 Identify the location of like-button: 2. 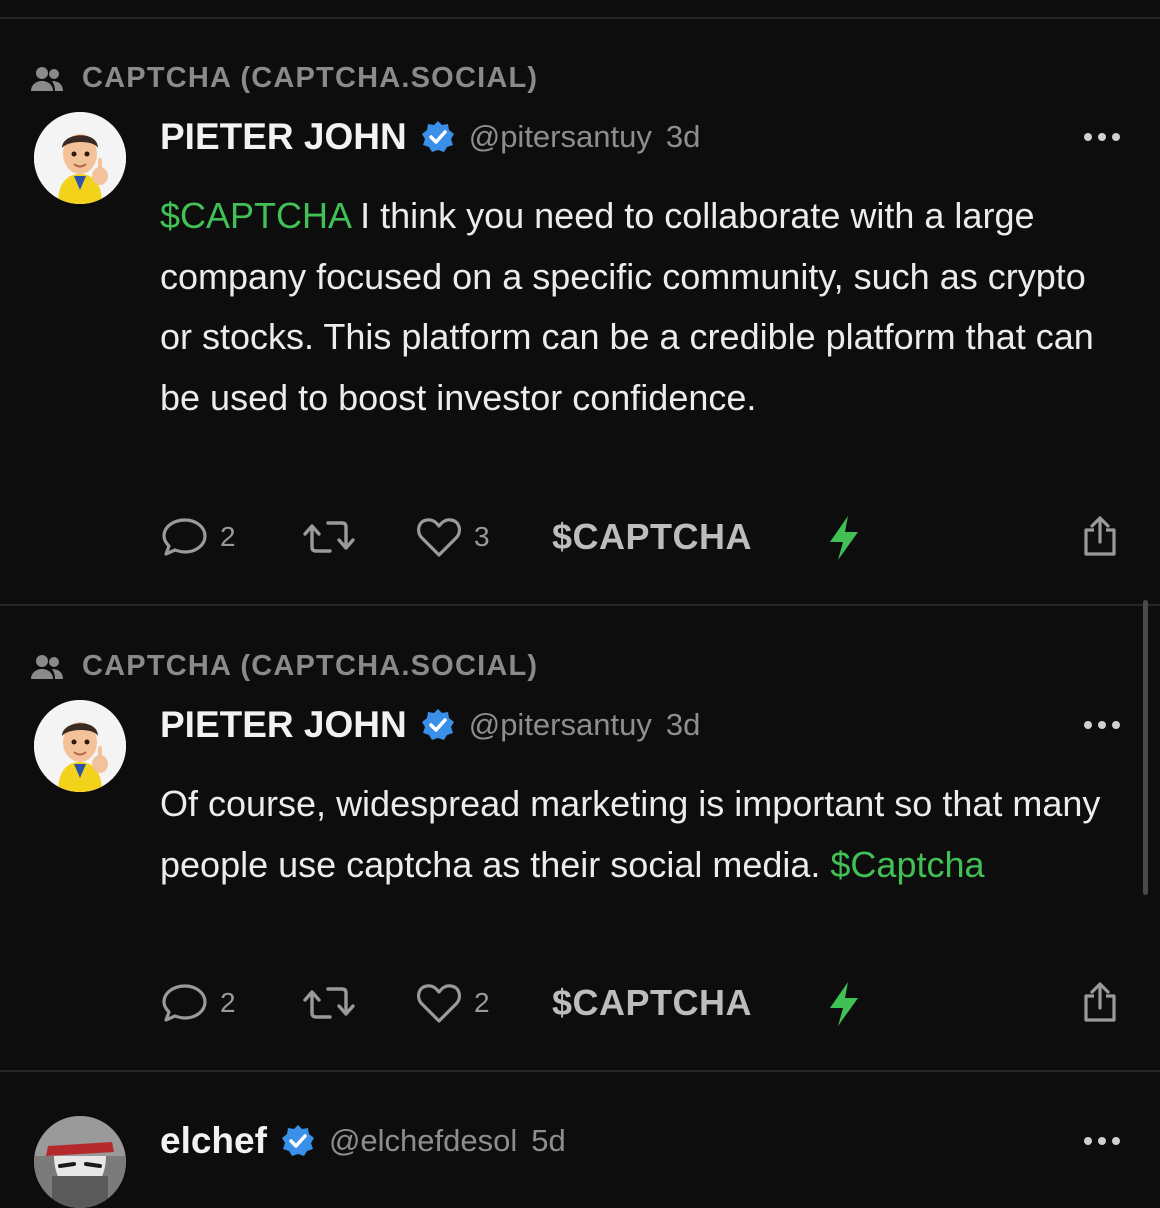
(452, 1003).